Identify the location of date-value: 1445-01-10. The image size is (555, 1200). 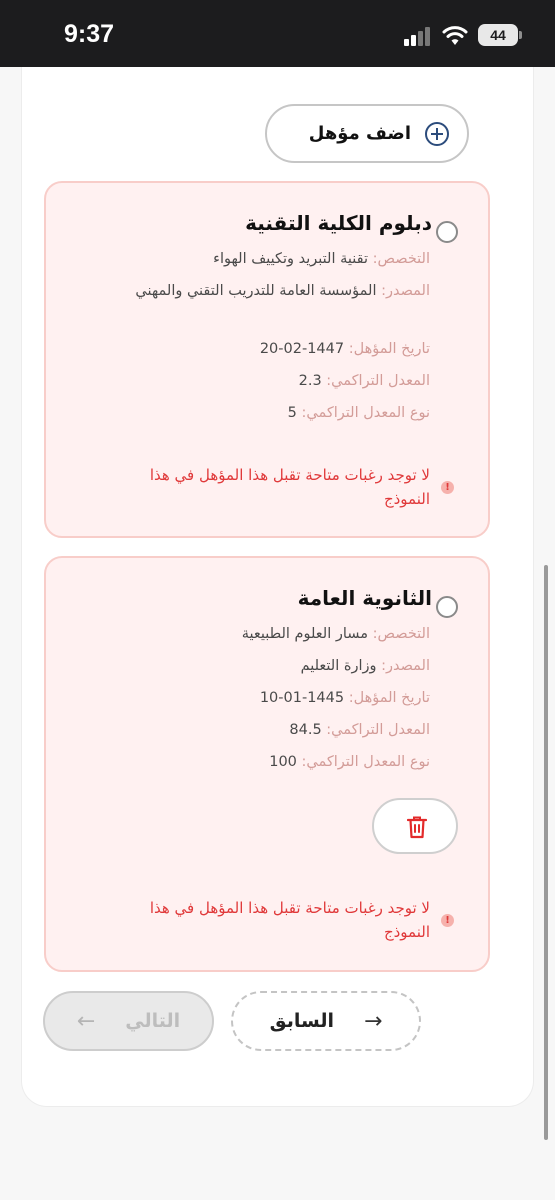
(302, 698).